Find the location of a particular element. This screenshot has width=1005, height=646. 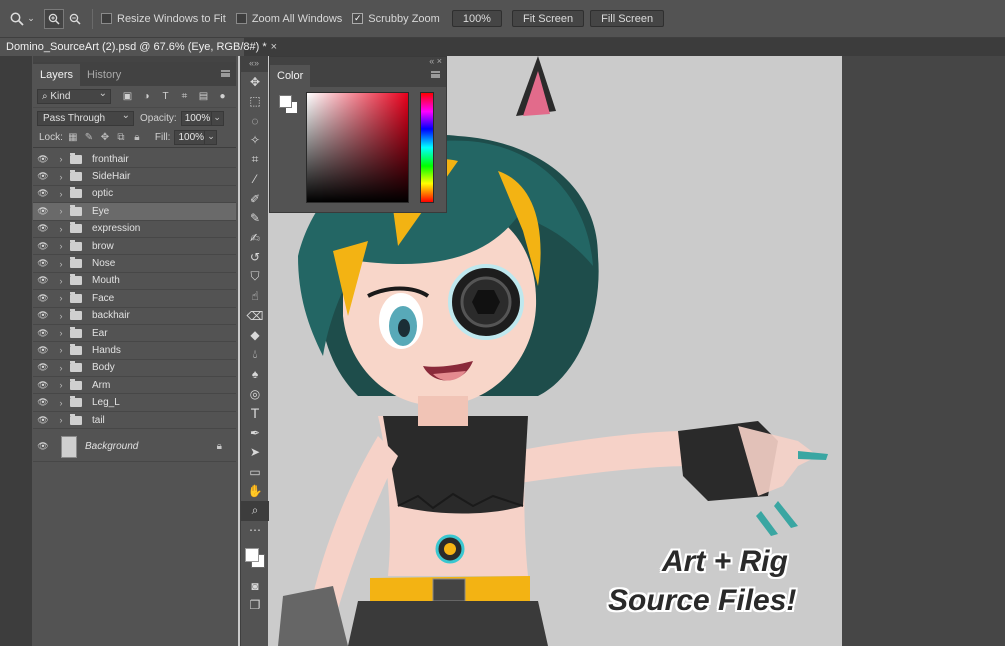

layer-group-row: 👁︎ › SideHair is located at coordinates (134, 177).